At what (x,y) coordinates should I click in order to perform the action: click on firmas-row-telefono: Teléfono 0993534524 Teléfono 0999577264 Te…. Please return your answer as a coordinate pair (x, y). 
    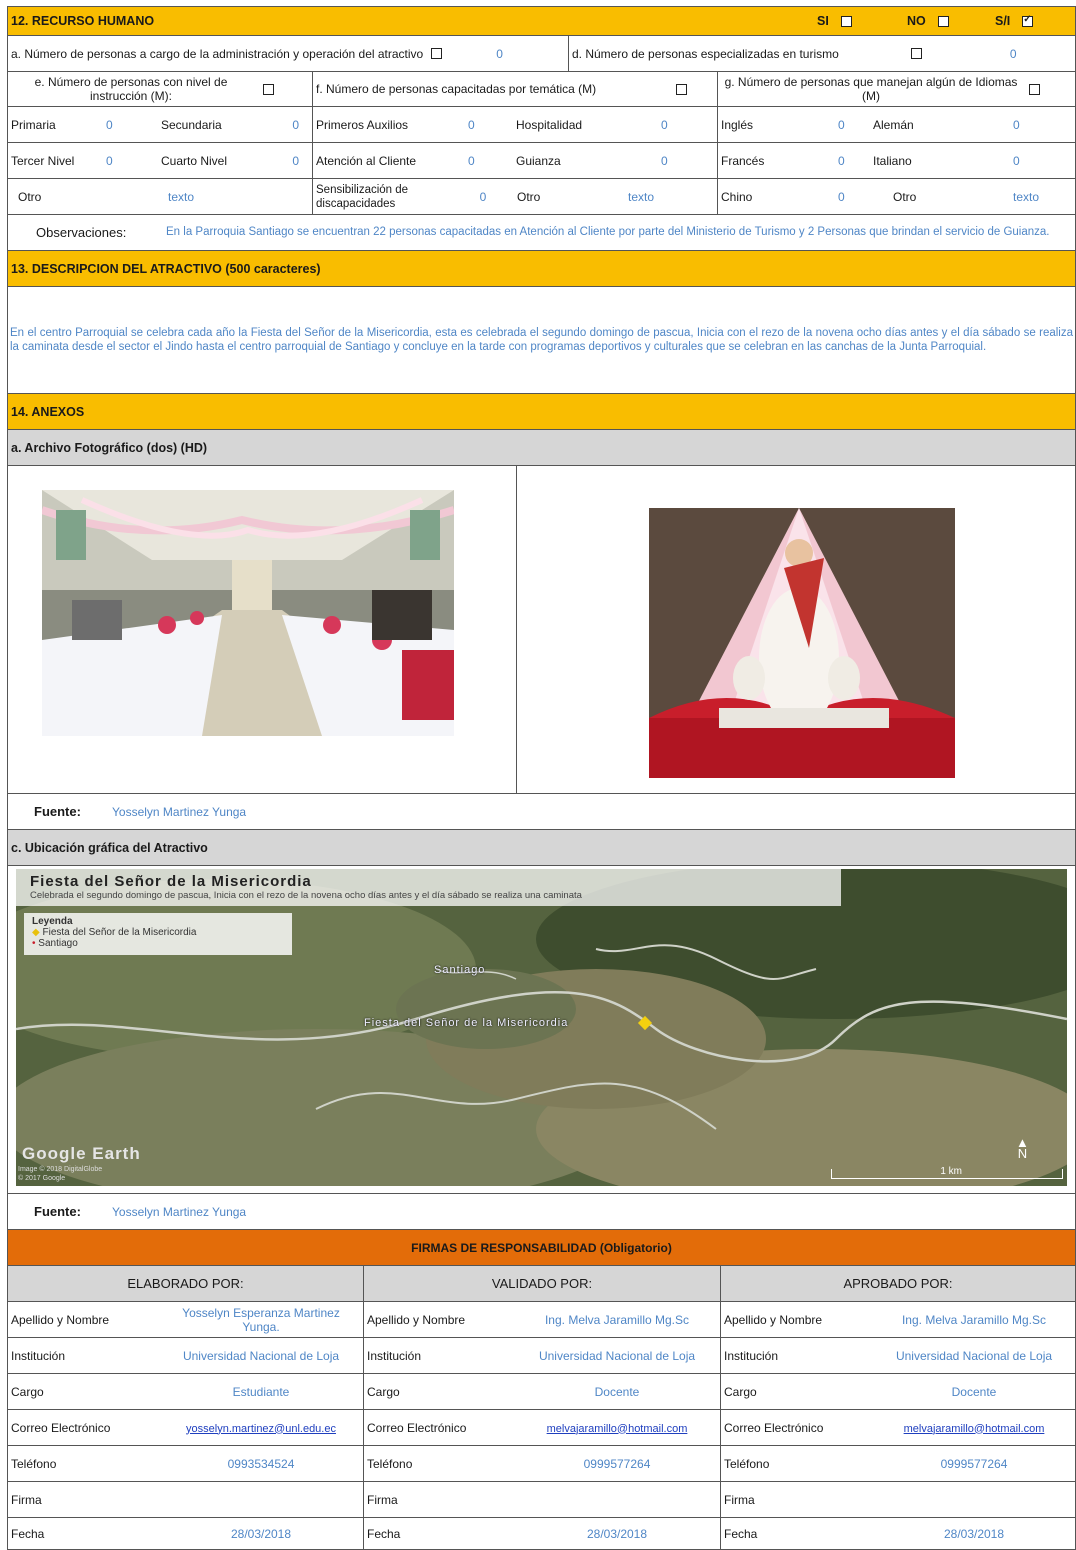
    Looking at the image, I should click on (541, 1464).